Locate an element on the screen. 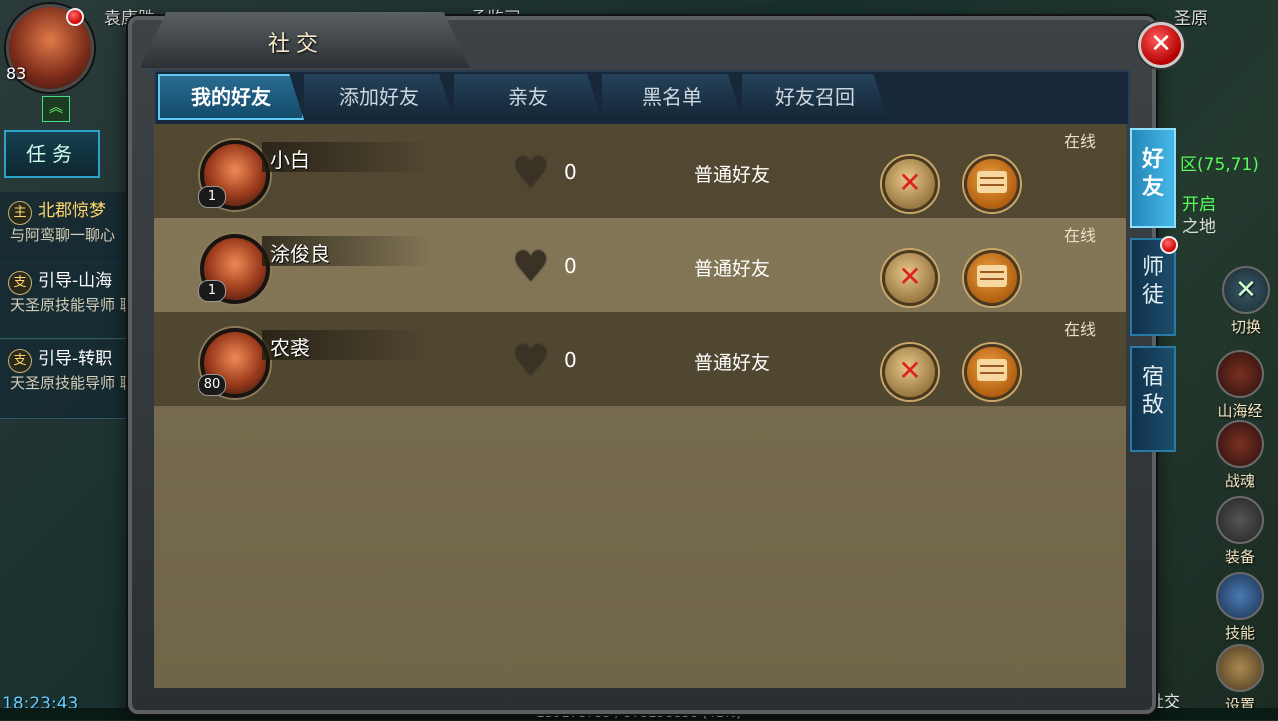 Image resolution: width=1278 pixels, height=721 pixels. settings-button: 设置 is located at coordinates (1240, 679).